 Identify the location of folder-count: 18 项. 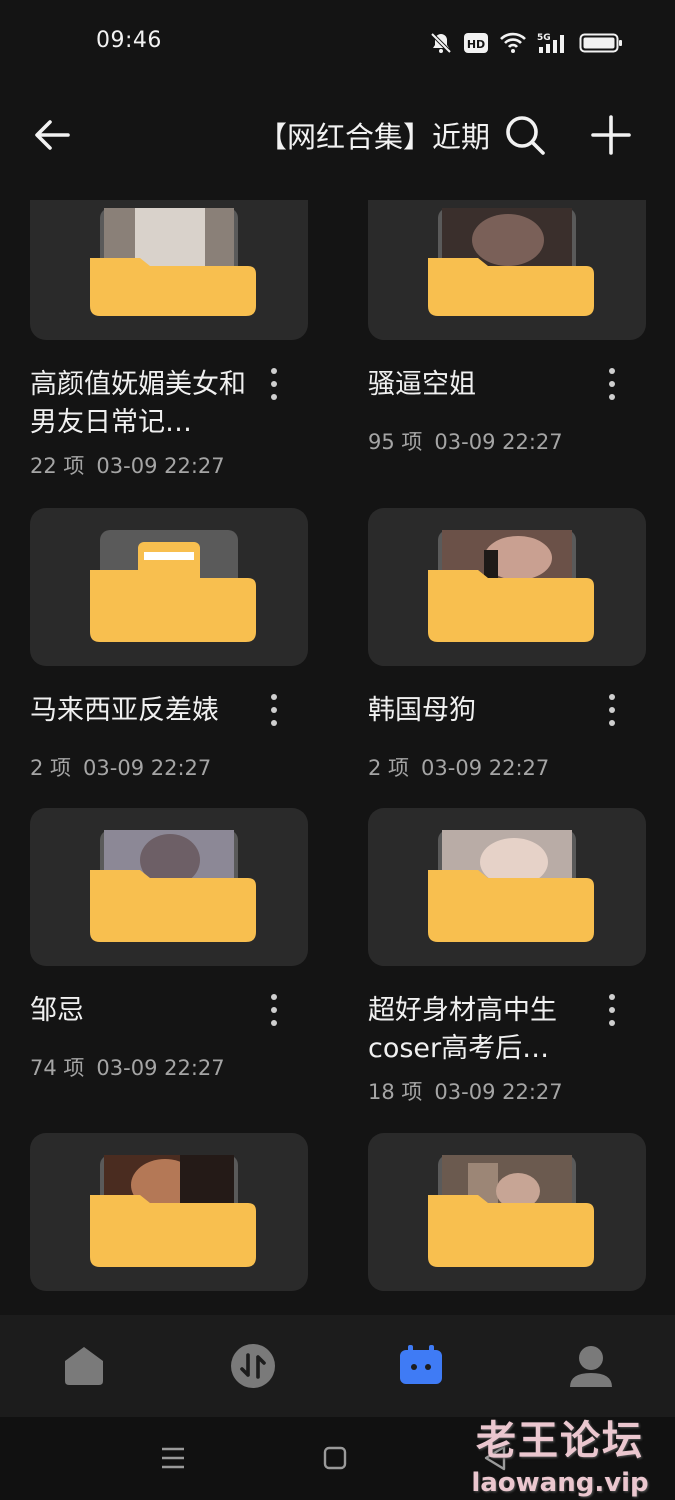
(395, 1092).